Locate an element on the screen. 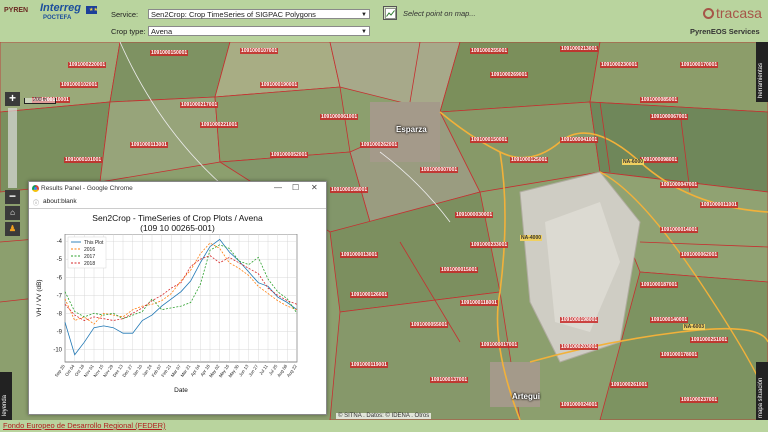 This screenshot has width=768, height=432. plot-label: 1091000262001 is located at coordinates (379, 145).